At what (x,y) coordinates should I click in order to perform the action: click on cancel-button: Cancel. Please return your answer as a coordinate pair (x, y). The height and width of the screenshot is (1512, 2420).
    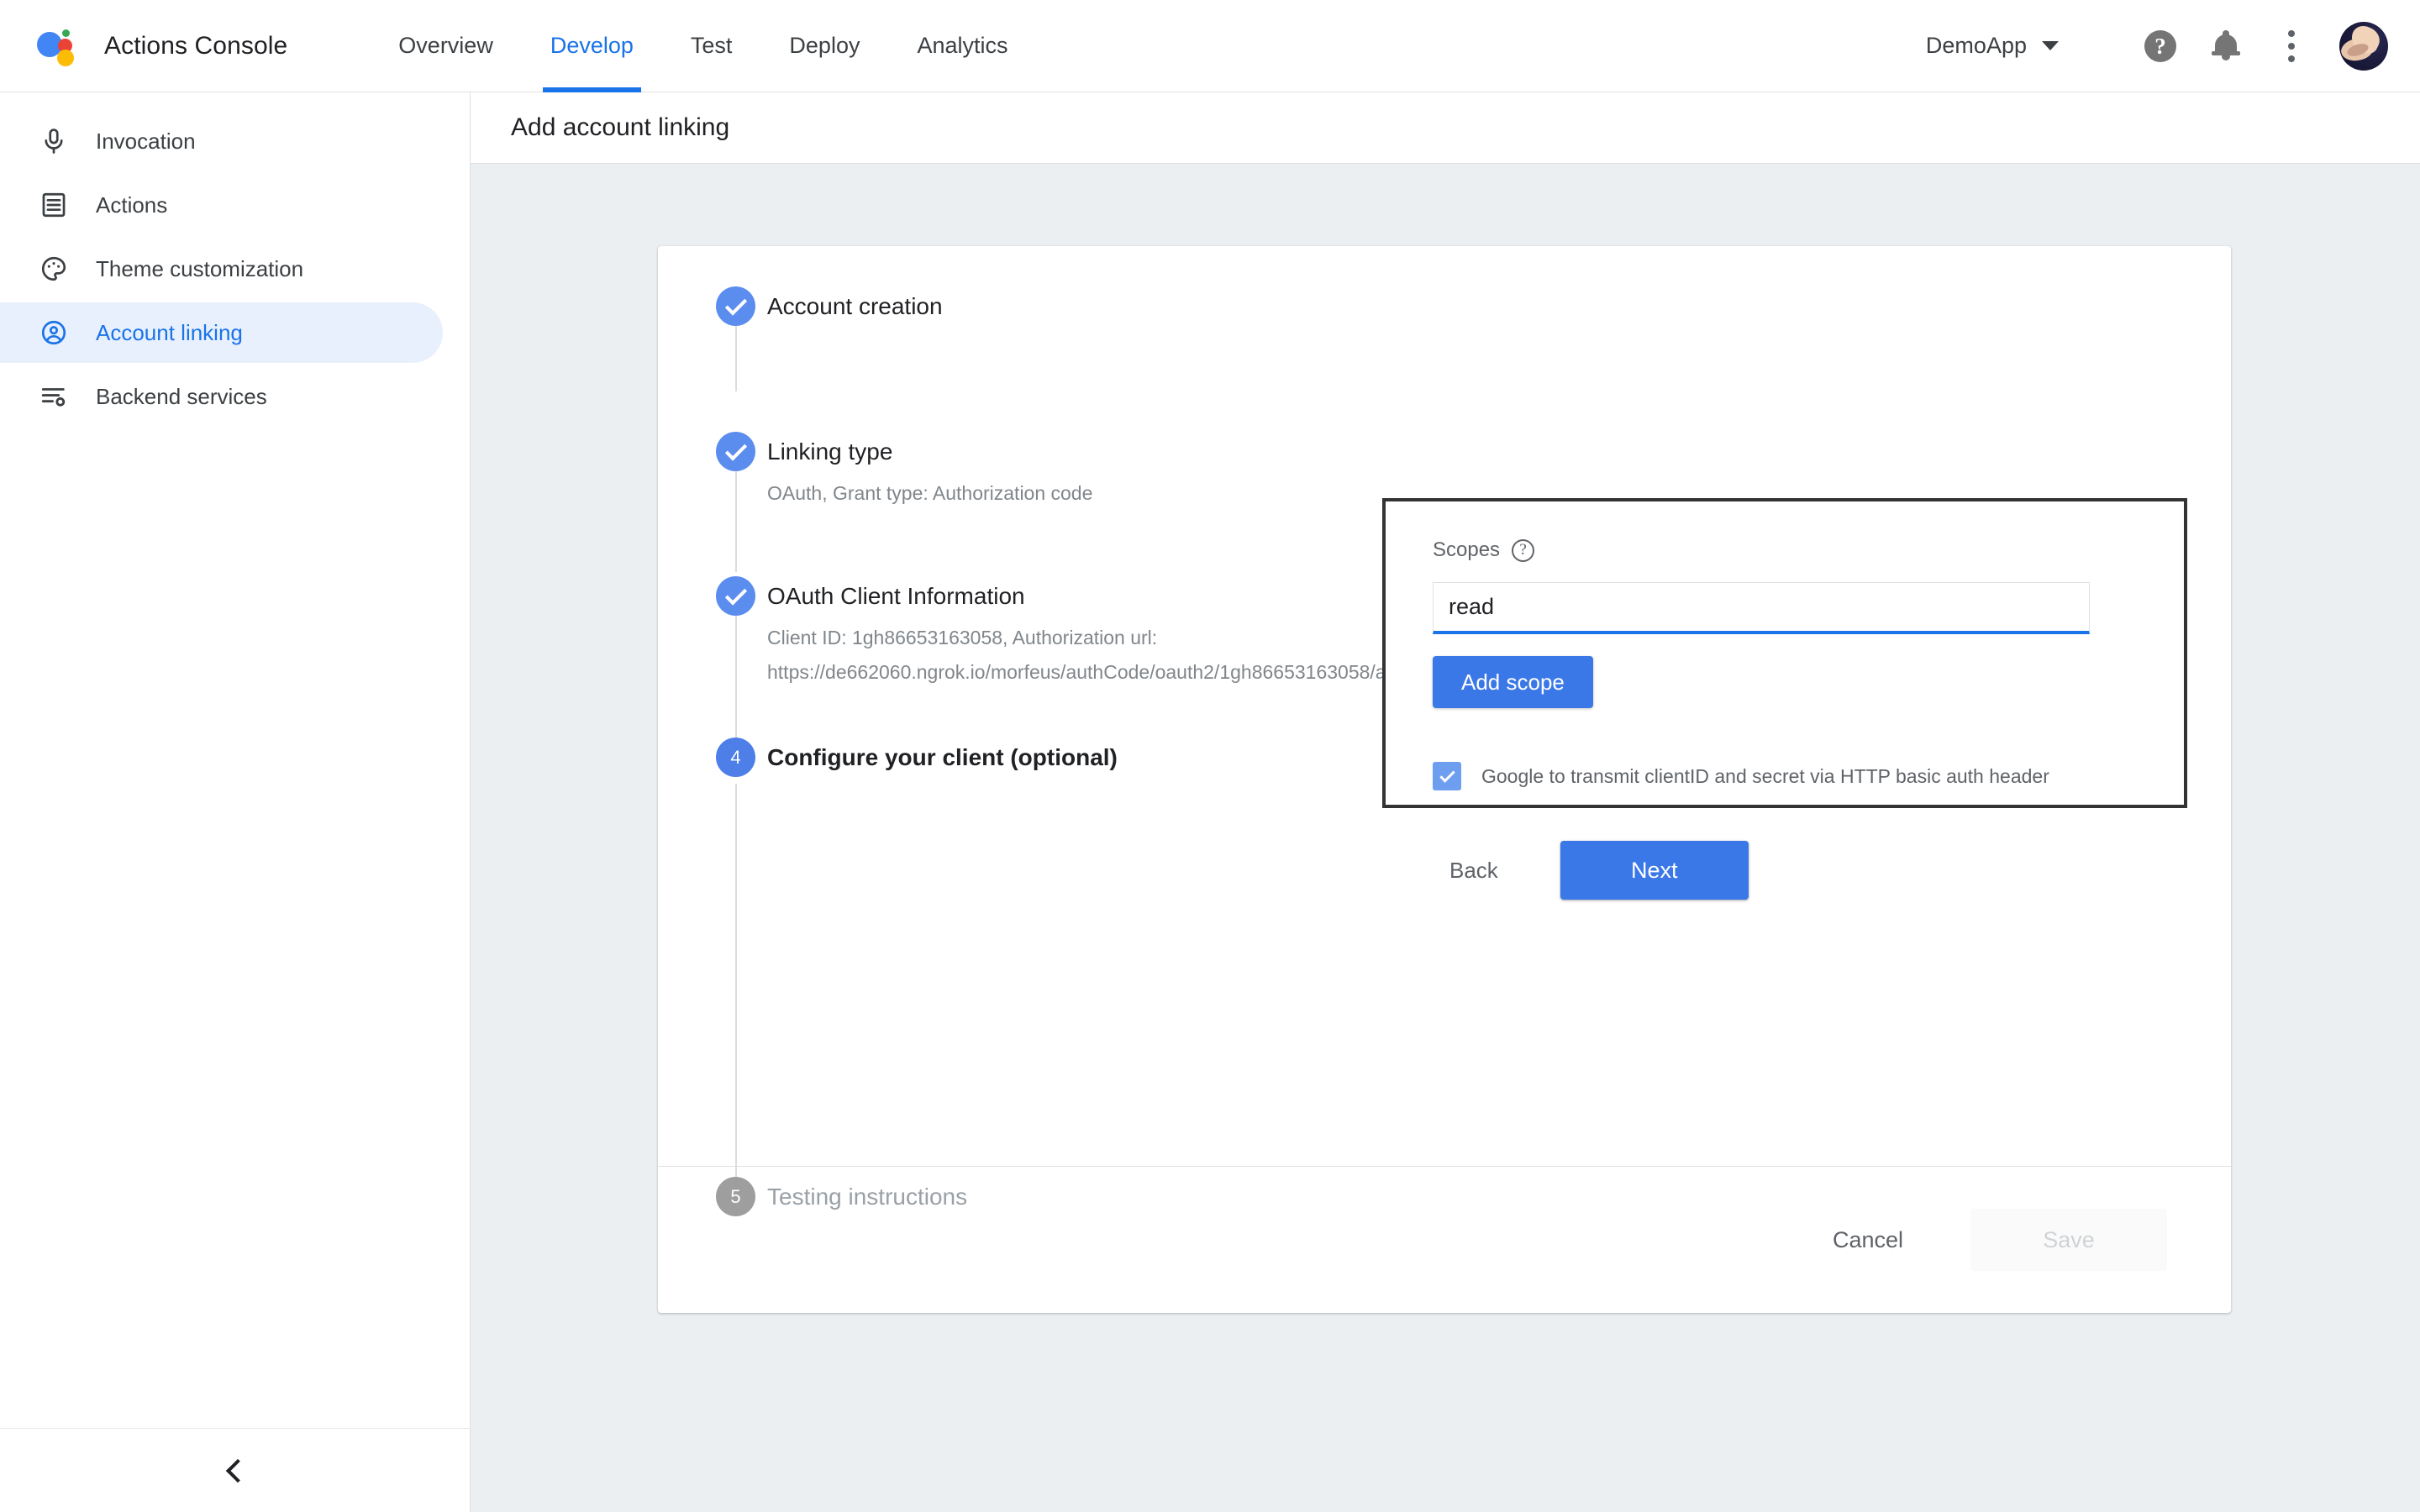
    Looking at the image, I should click on (1868, 1240).